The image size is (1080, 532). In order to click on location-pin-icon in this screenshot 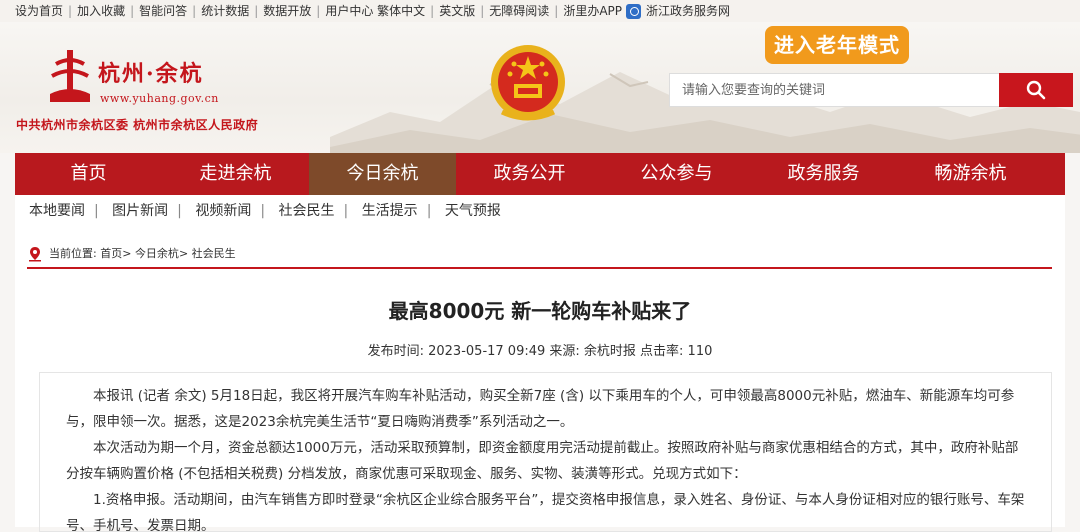, I will do `click(35, 254)`.